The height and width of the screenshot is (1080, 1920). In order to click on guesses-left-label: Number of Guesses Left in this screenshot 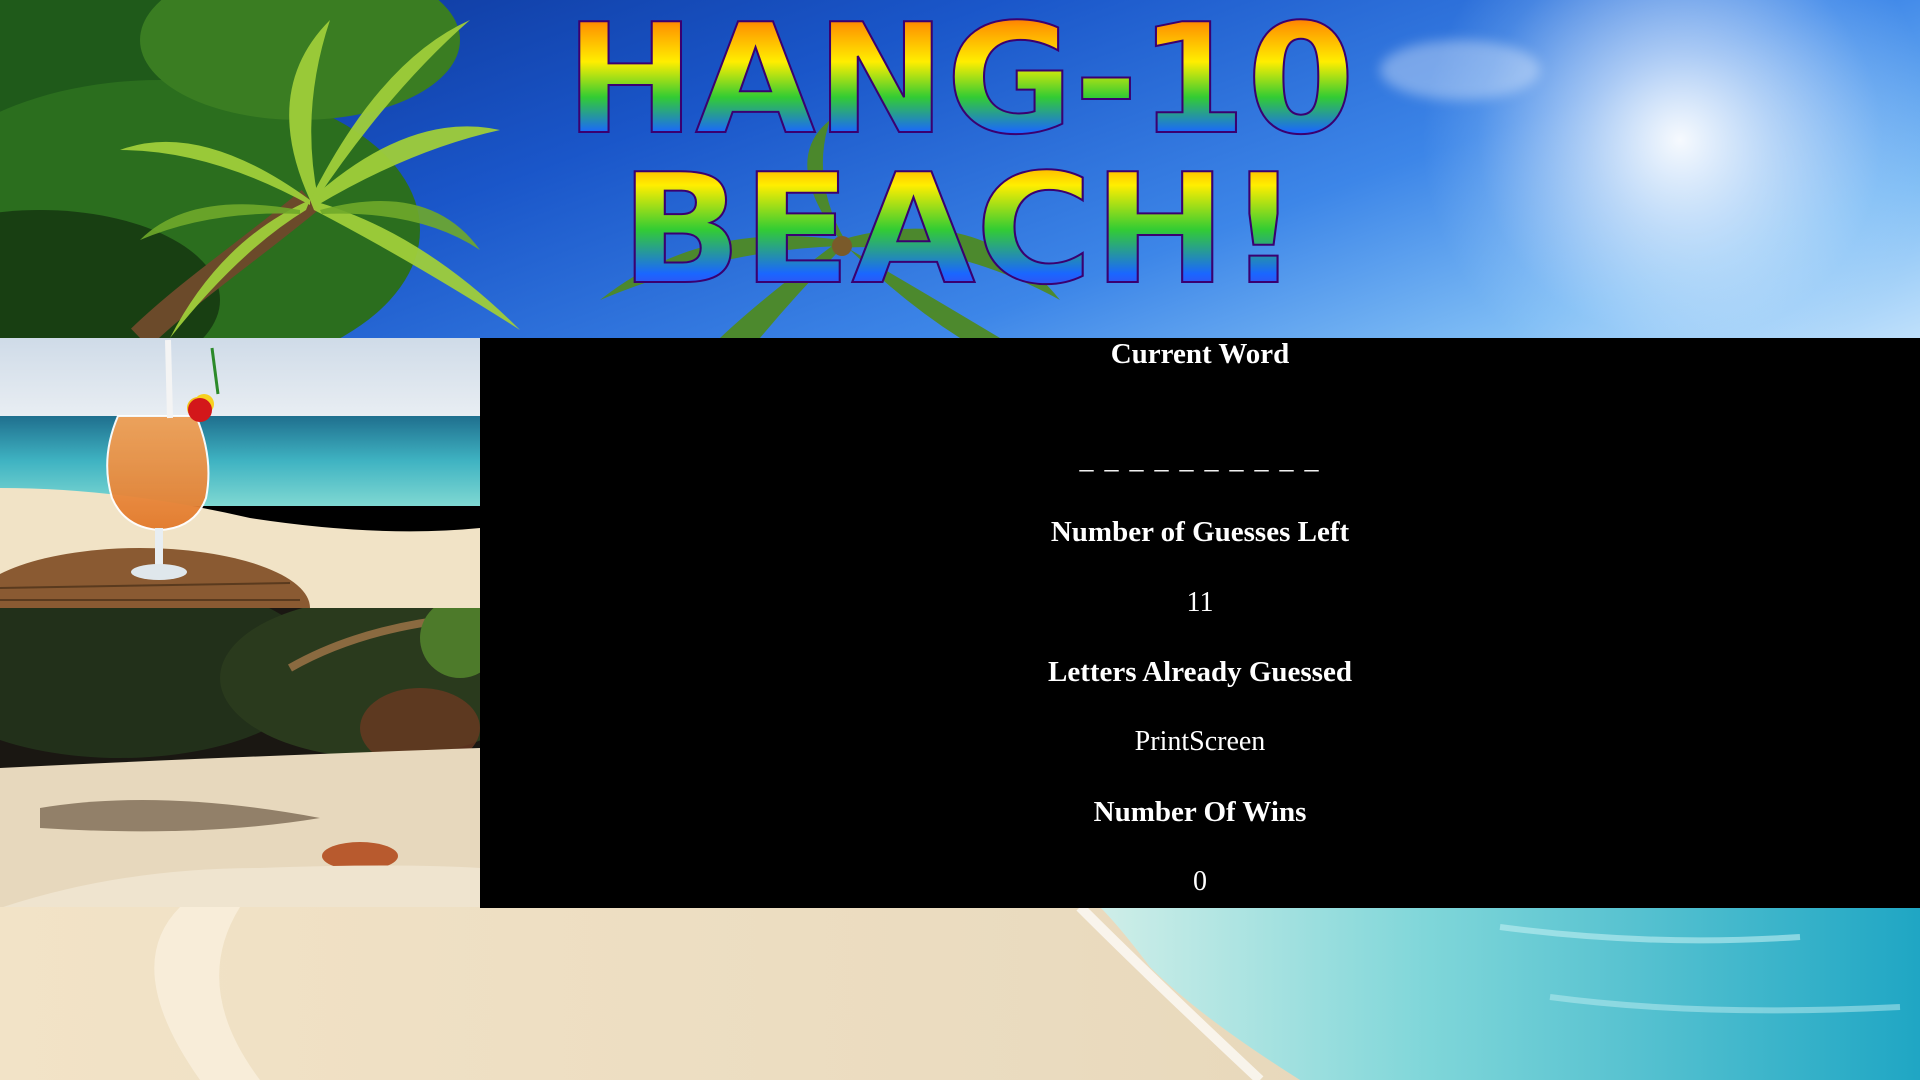, I will do `click(1200, 532)`.